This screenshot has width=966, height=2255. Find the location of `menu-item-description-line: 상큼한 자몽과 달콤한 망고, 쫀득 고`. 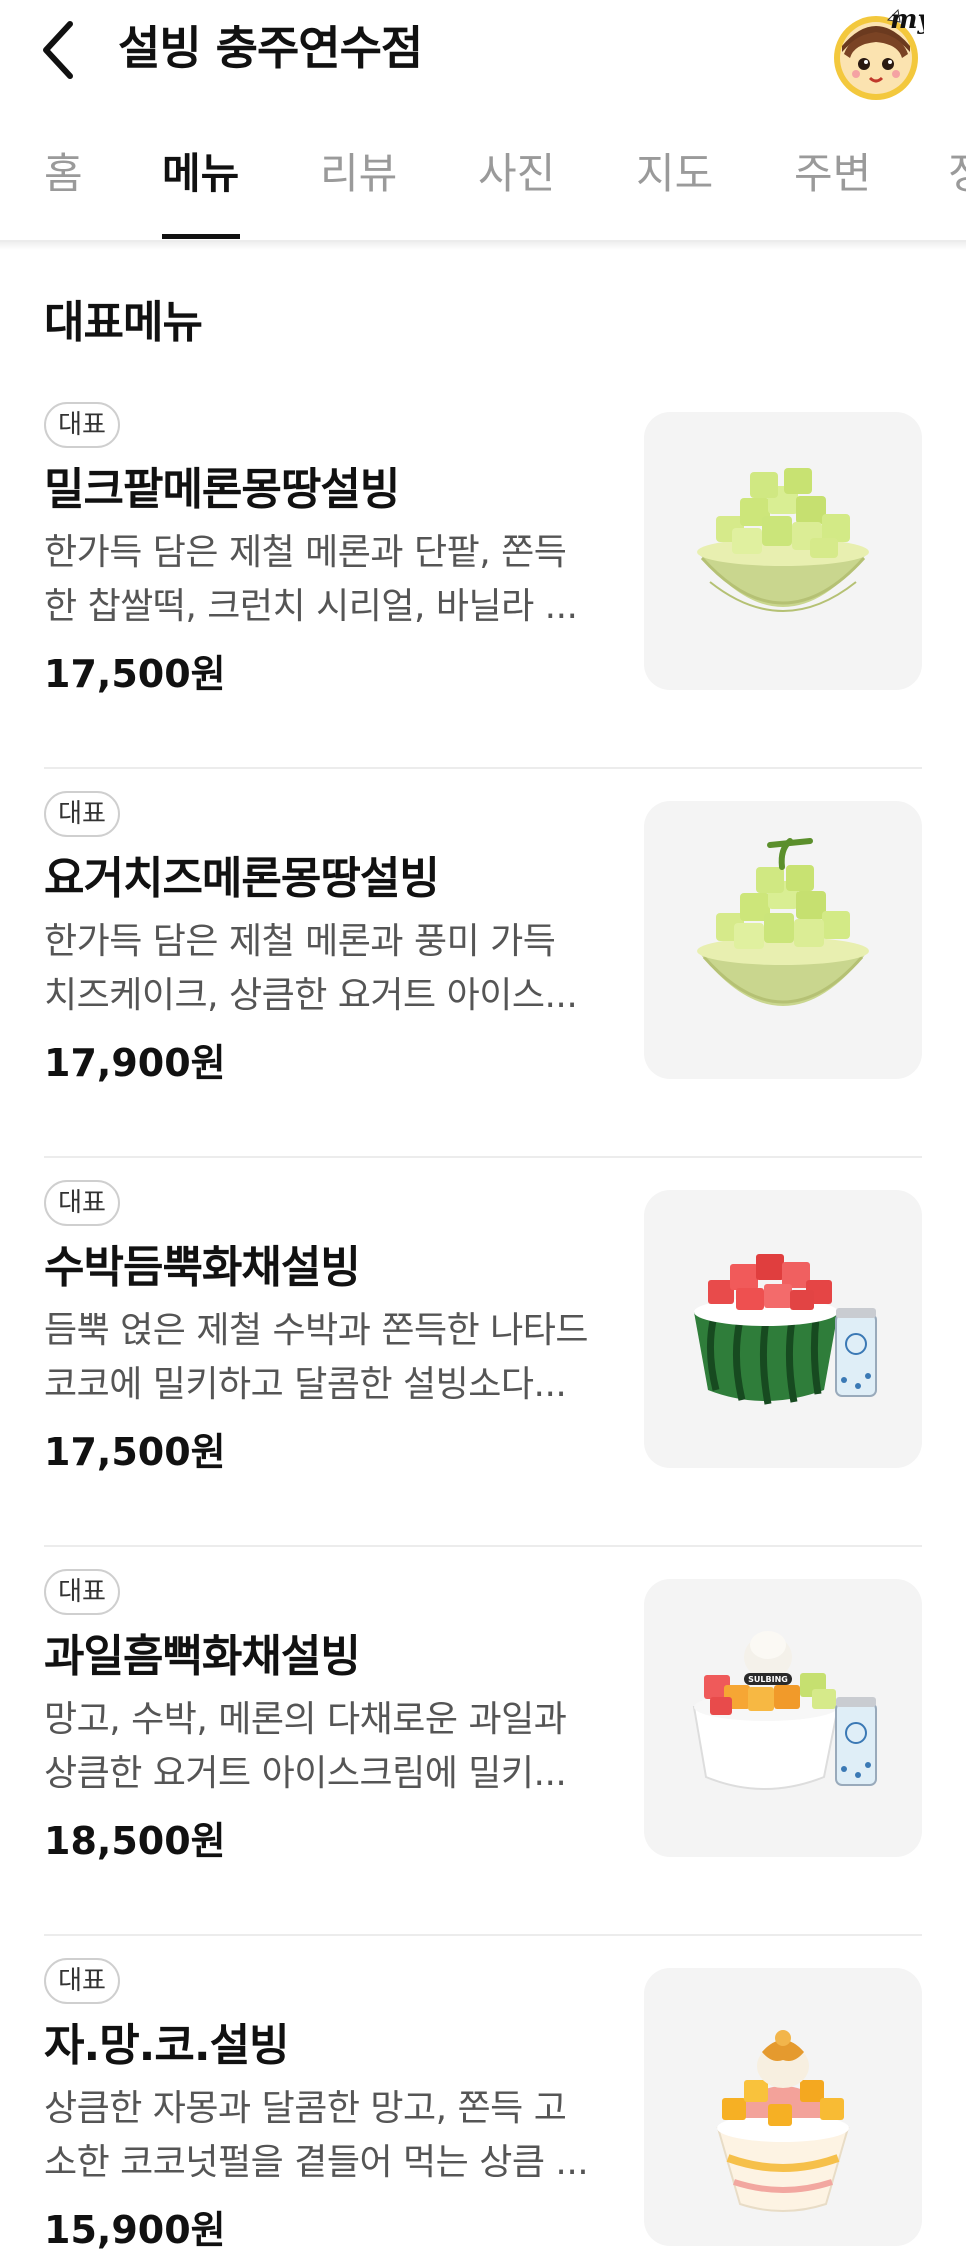

menu-item-description-line: 상큼한 자몽과 달콤한 망고, 쫀득 고 is located at coordinates (305, 2108).